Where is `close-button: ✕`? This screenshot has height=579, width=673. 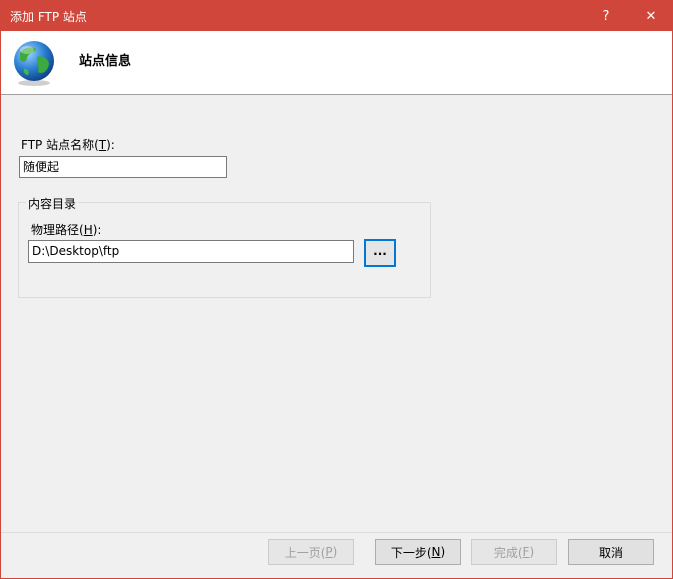 close-button: ✕ is located at coordinates (651, 16).